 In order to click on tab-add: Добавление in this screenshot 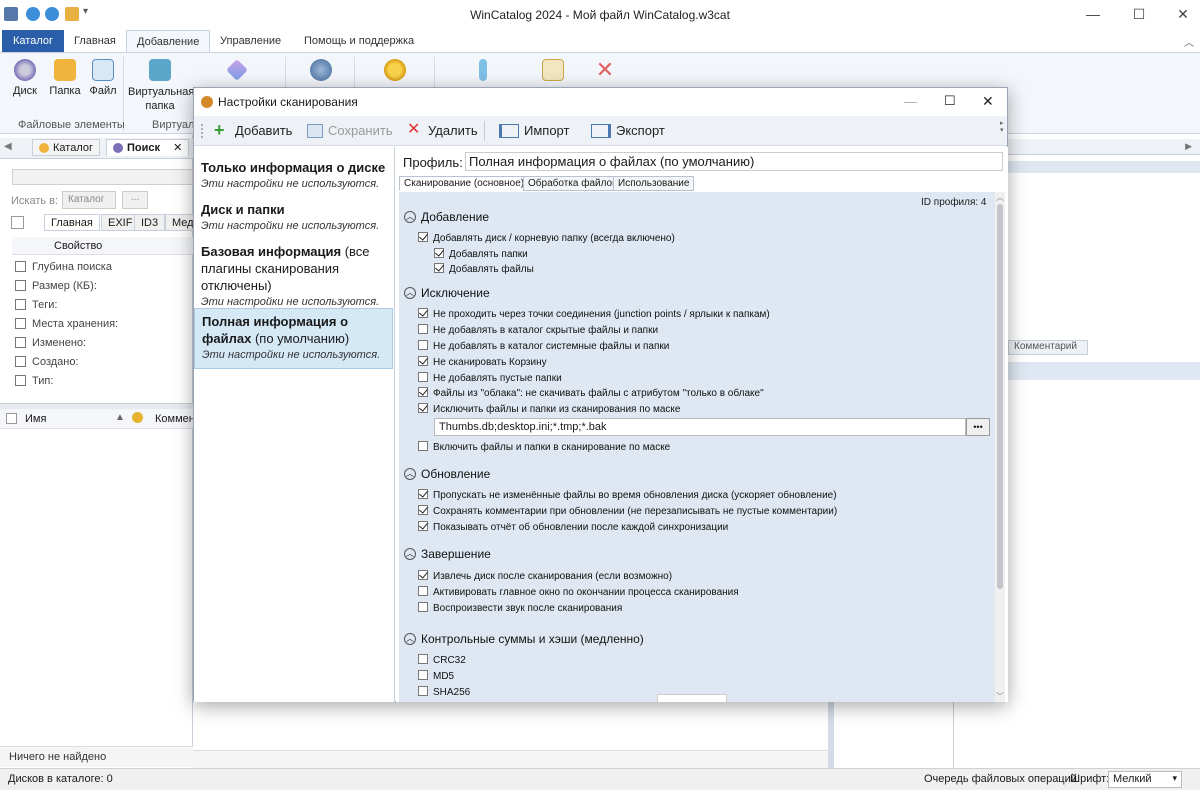, I will do `click(168, 41)`.